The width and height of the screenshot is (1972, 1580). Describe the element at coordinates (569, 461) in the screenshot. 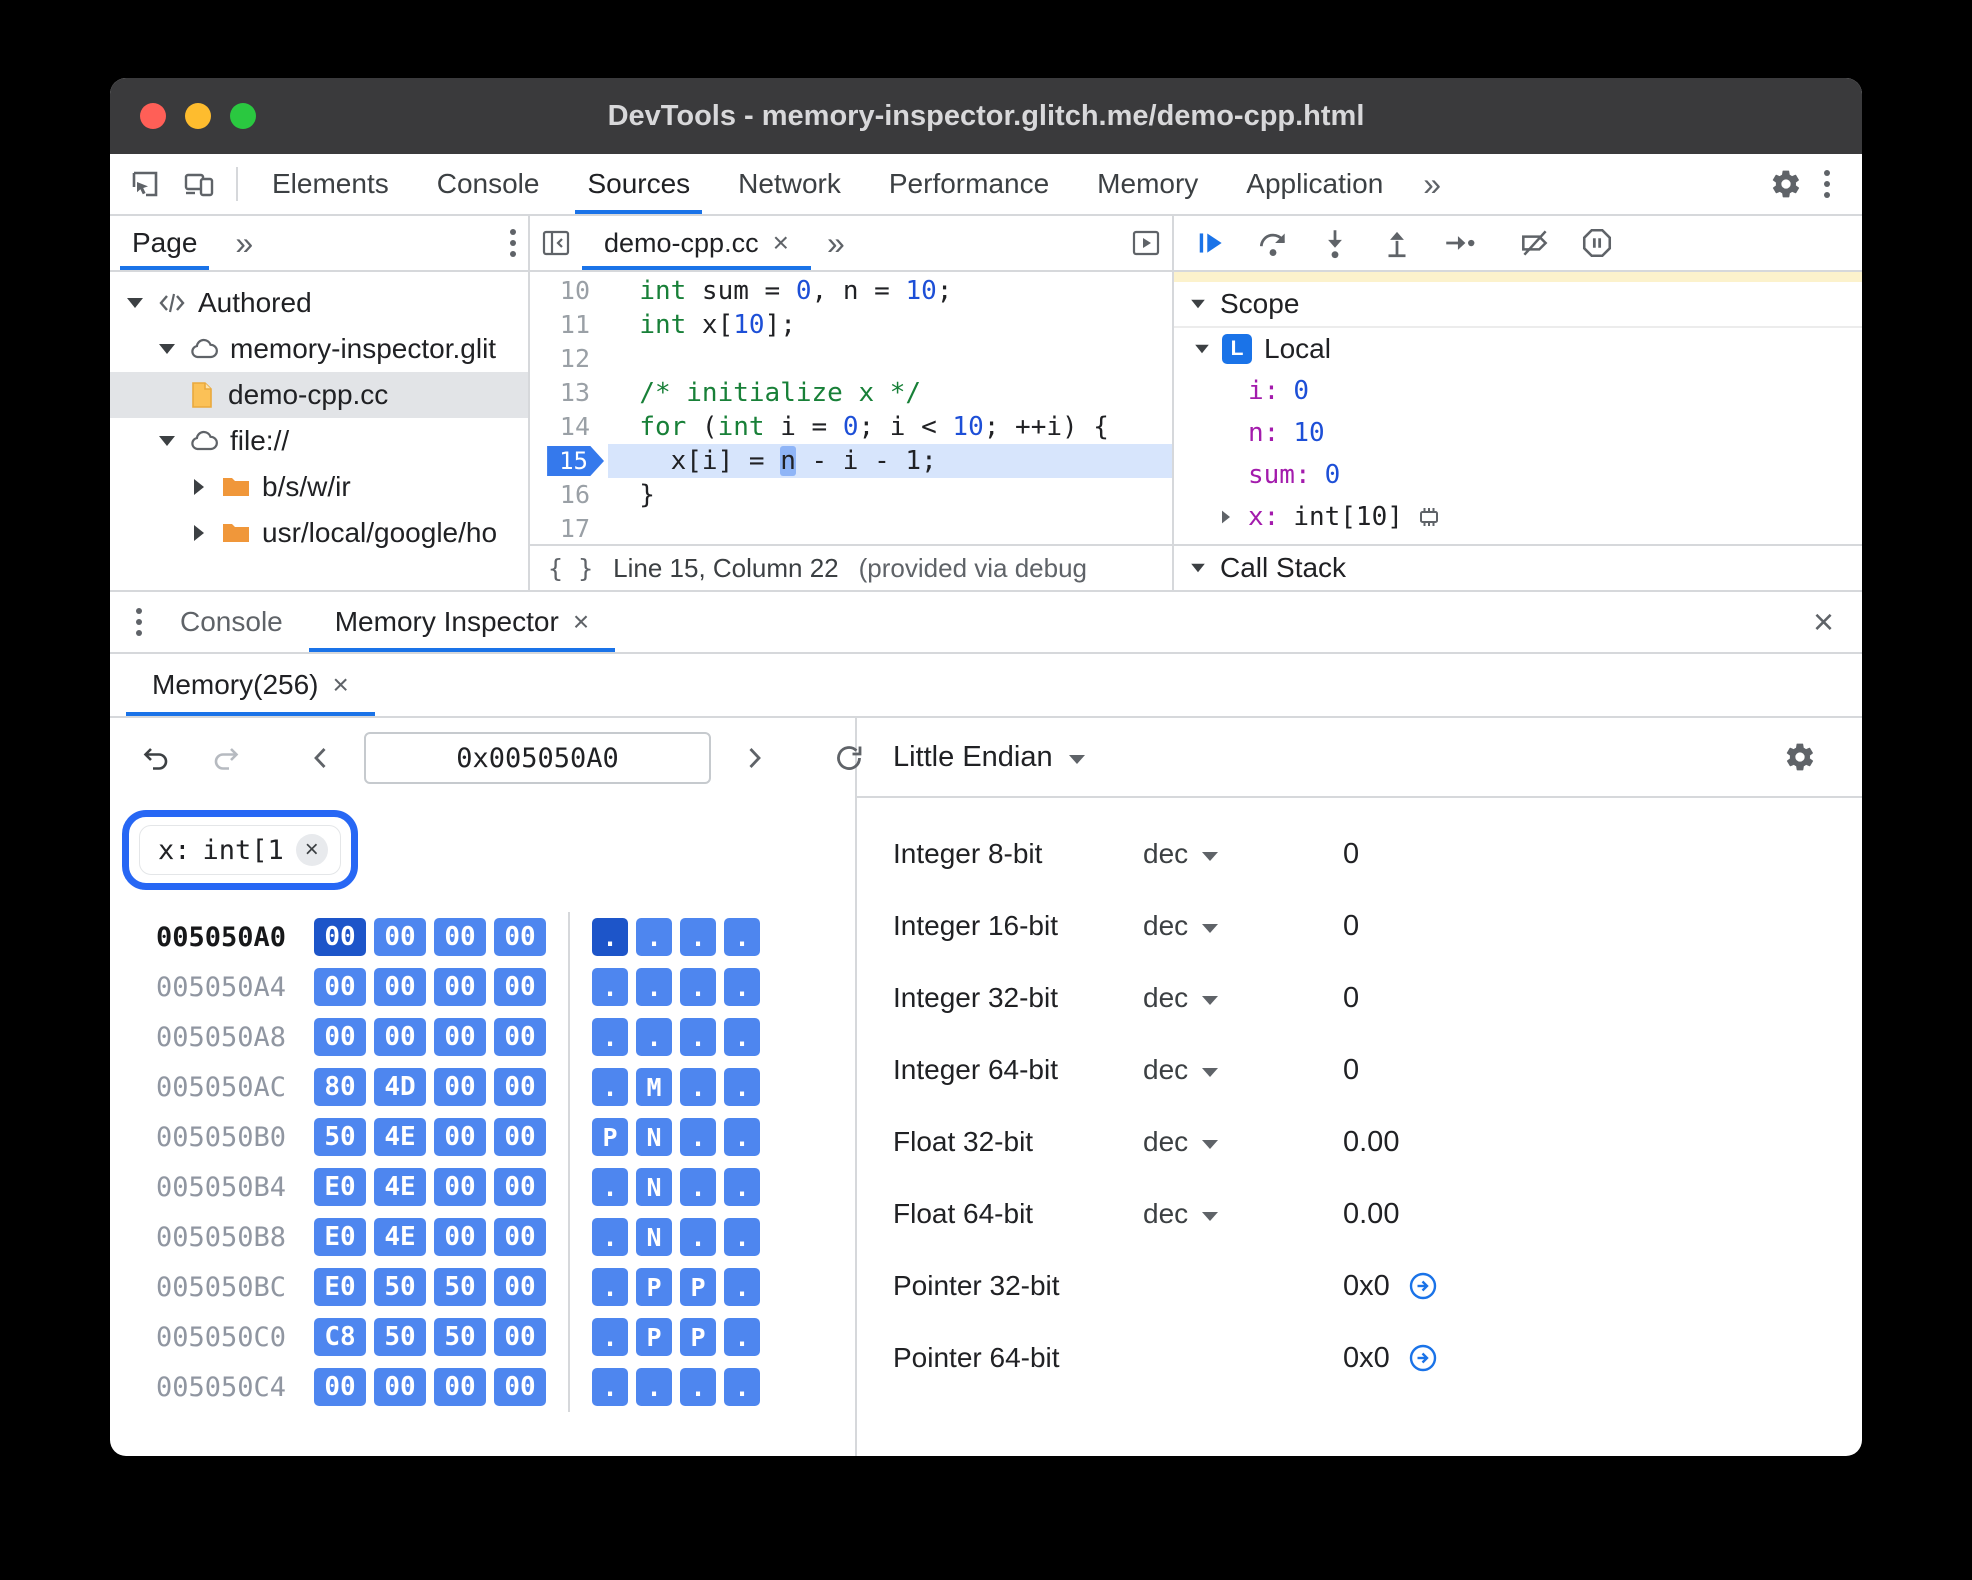

I see `execution-line-gutter: 15` at that location.